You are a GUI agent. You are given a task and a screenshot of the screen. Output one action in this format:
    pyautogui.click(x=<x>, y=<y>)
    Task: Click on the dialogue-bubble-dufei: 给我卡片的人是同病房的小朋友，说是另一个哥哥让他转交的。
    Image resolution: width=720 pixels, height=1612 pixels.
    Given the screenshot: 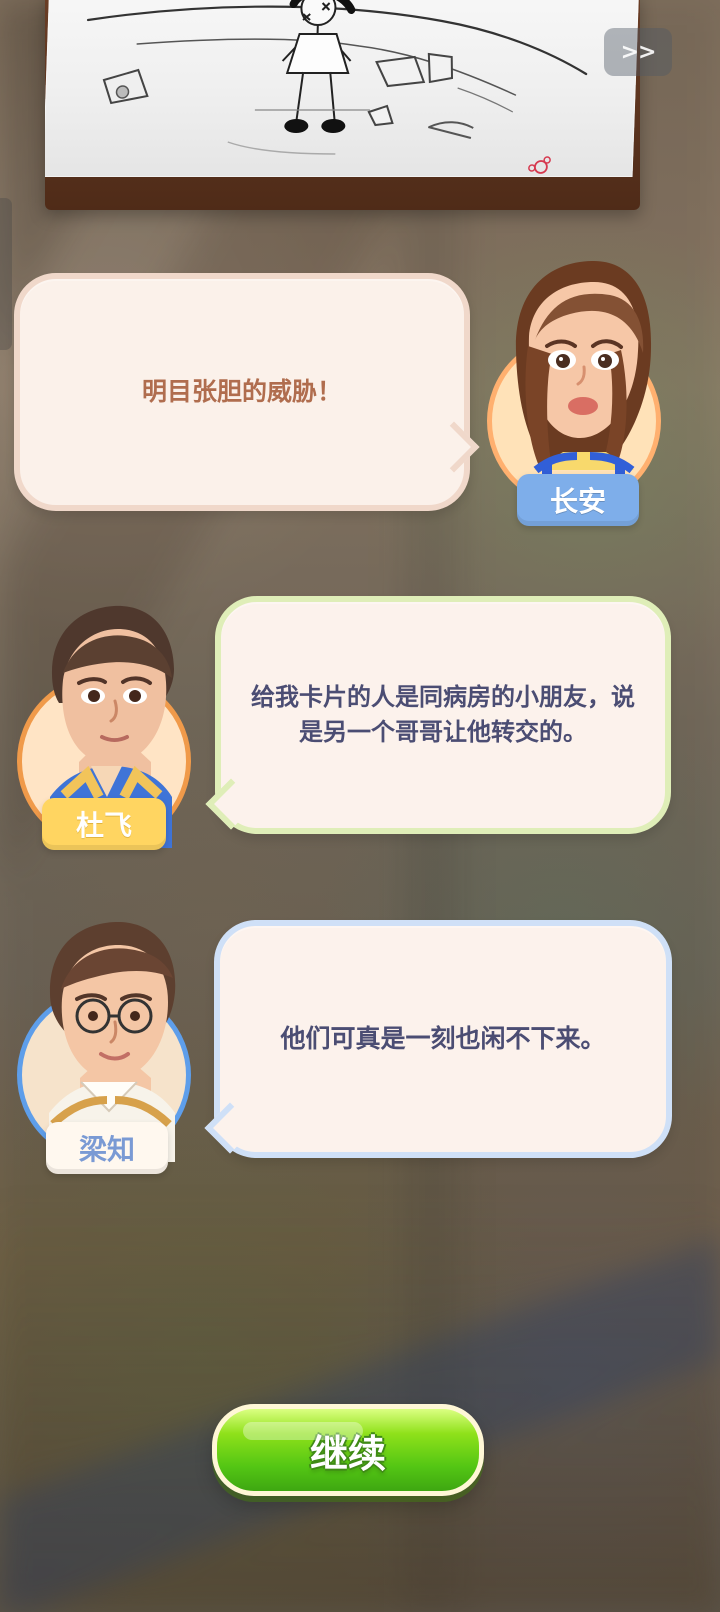 What is the action you would take?
    pyautogui.click(x=443, y=715)
    